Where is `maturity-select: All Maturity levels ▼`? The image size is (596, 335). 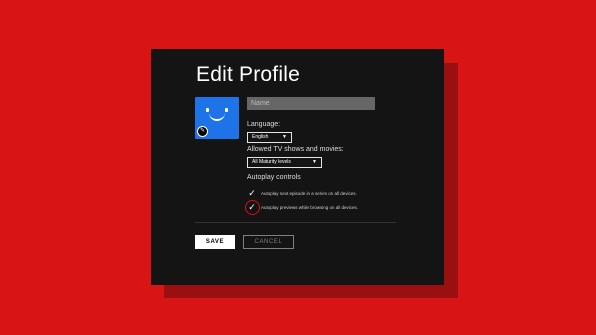
maturity-select: All Maturity levels ▼ is located at coordinates (284, 162).